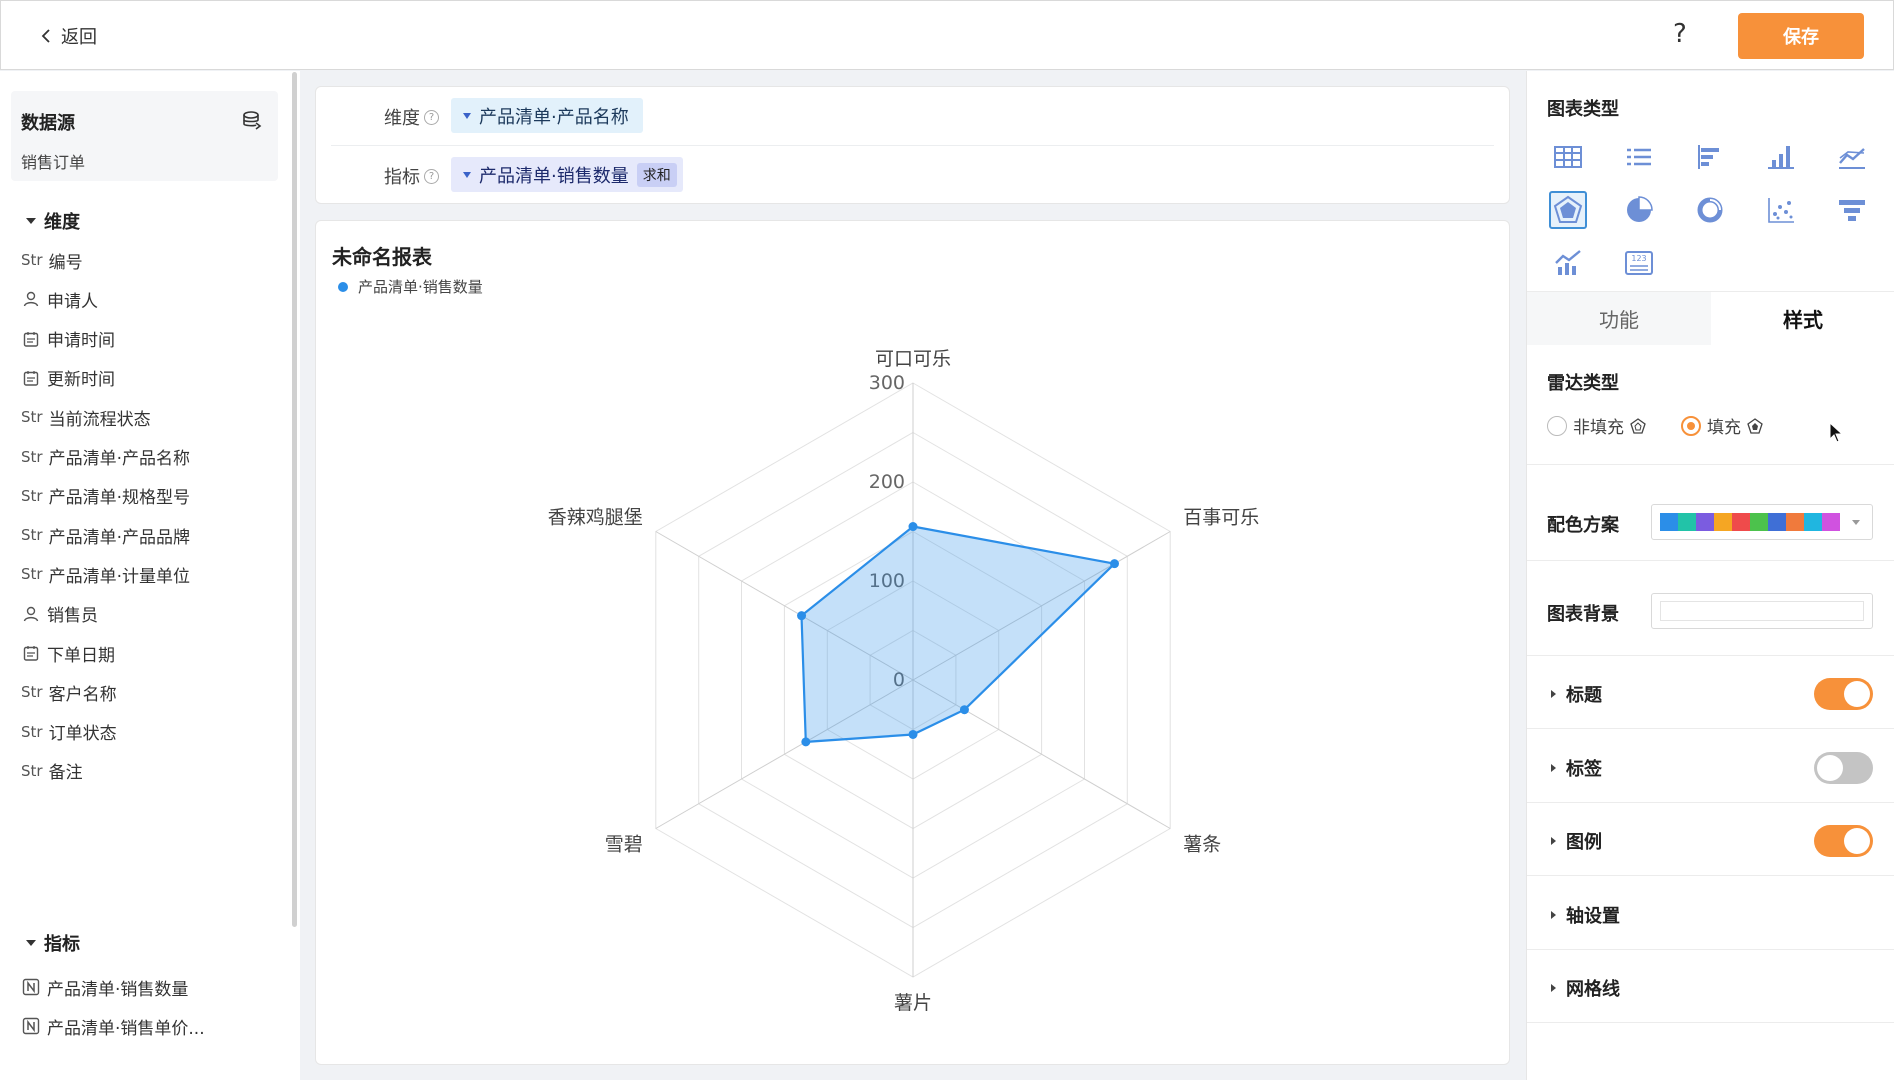  I want to click on radio-unchecked, so click(1557, 425).